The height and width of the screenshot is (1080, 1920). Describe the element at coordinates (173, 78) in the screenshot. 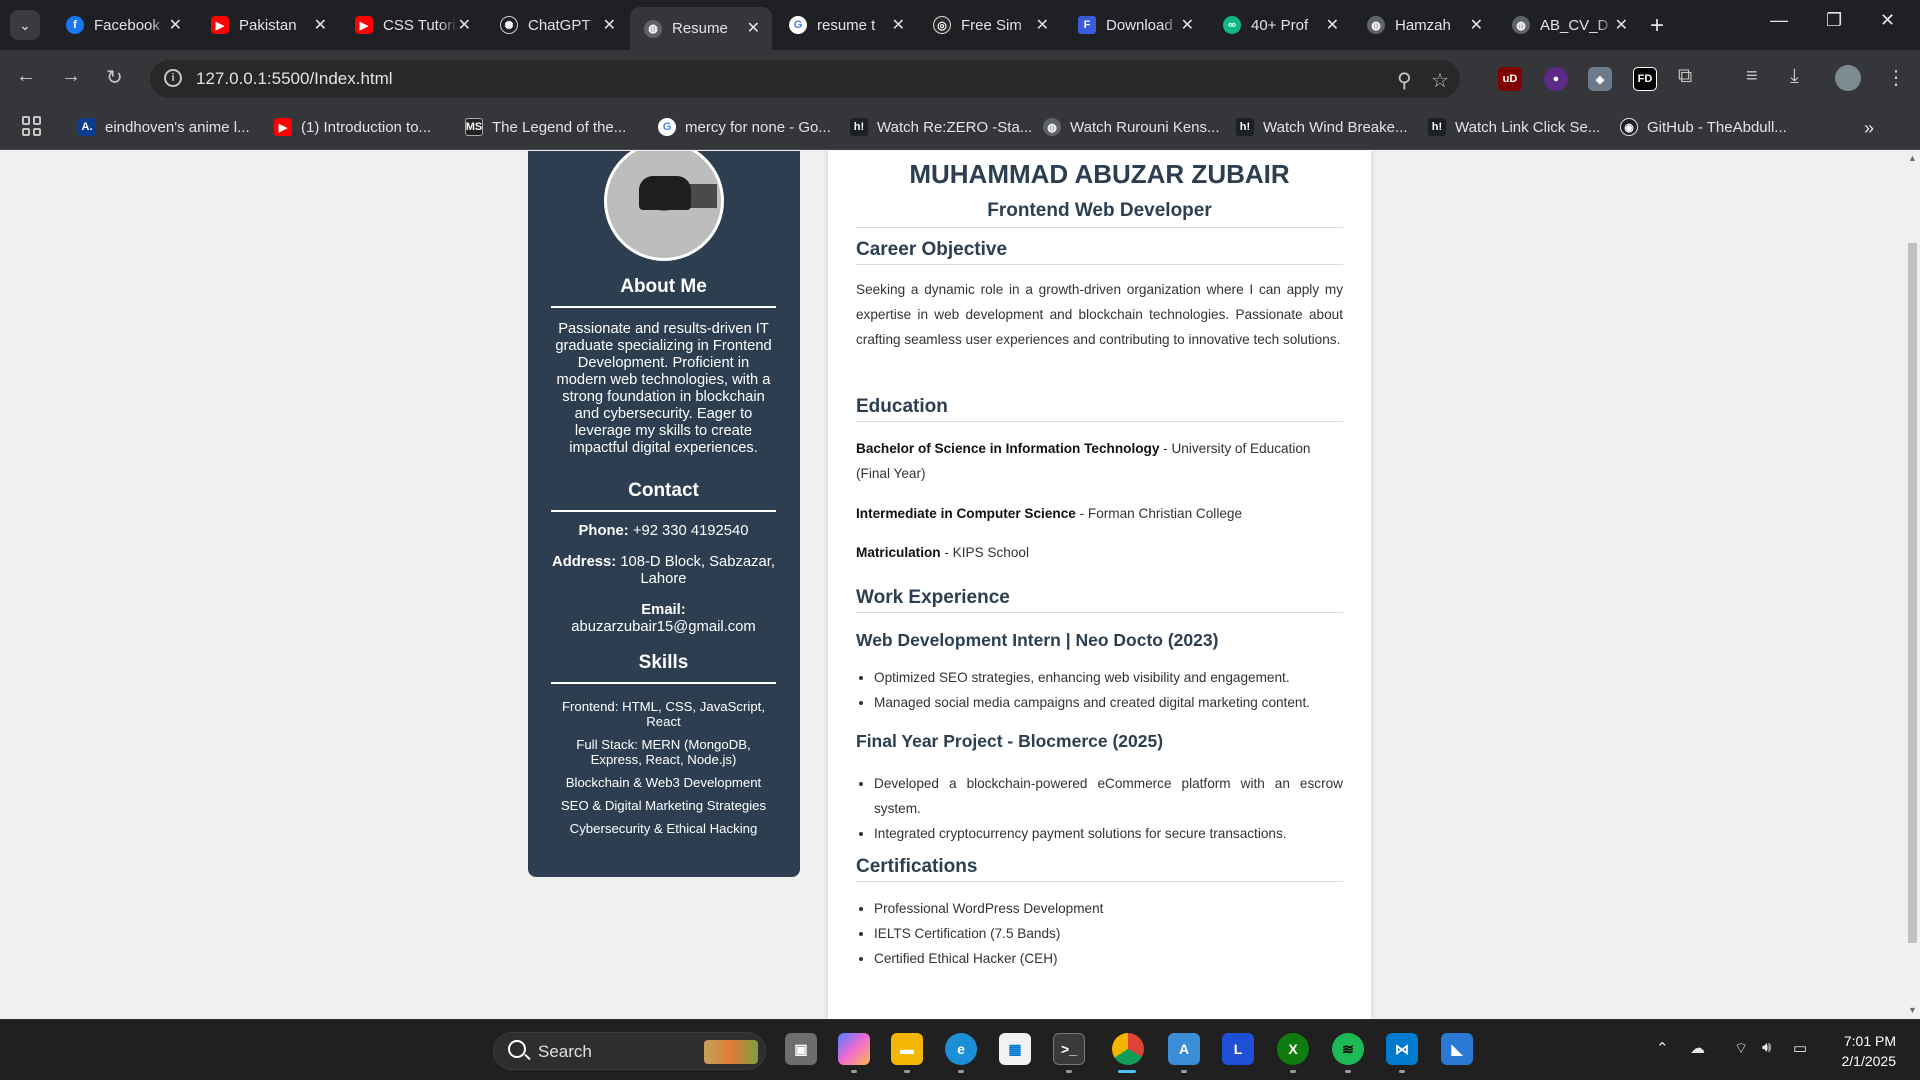

I see `site-info-icon: i` at that location.